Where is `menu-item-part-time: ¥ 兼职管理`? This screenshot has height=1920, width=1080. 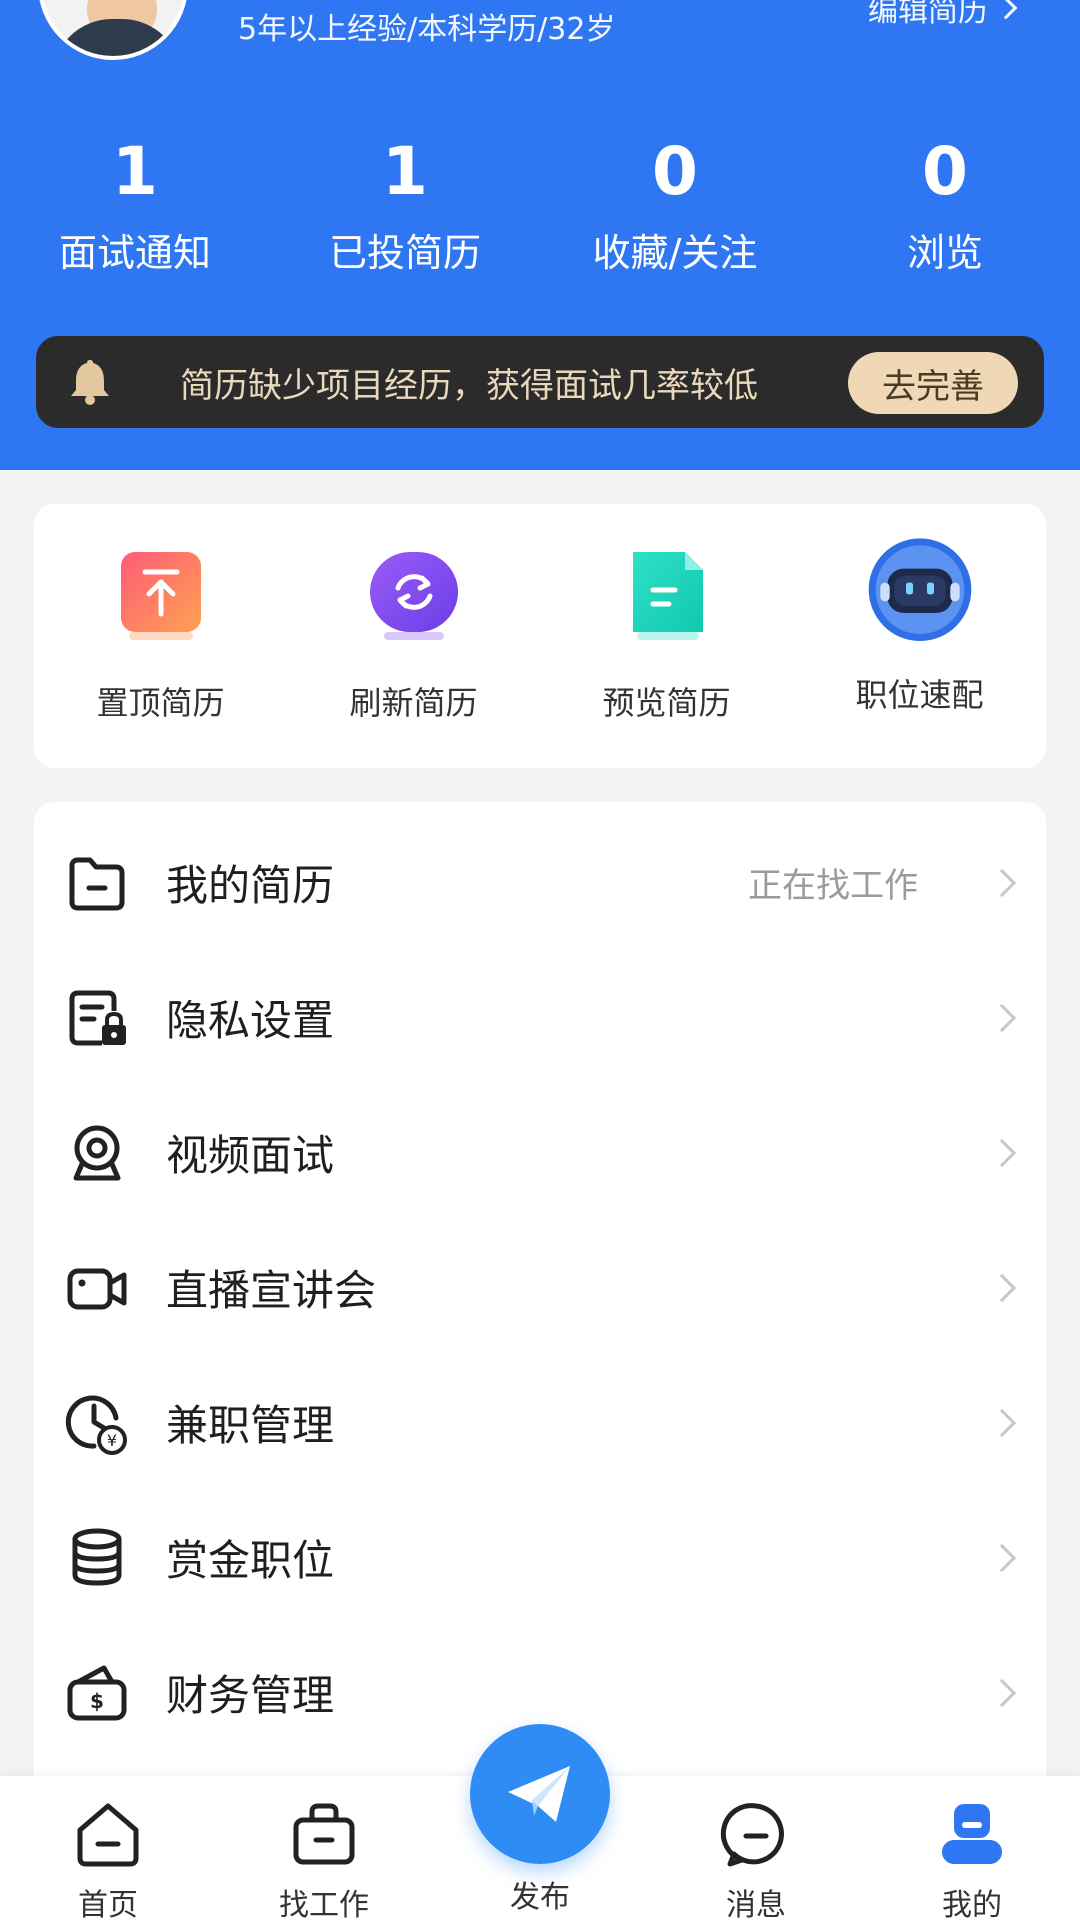 menu-item-part-time: ¥ 兼职管理 is located at coordinates (540, 1422).